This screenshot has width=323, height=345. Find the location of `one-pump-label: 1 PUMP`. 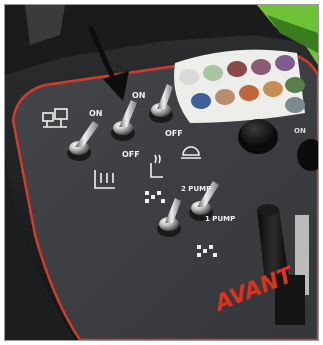

one-pump-label: 1 PUMP is located at coordinates (220, 219).